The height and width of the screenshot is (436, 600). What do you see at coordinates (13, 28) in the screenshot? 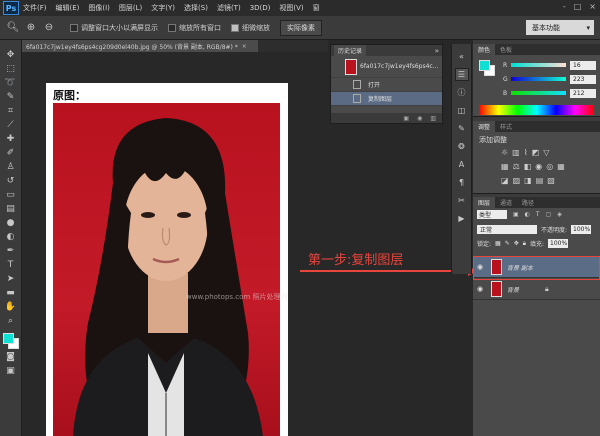
I see `zoom-tool-icon: 🔍︎` at bounding box center [13, 28].